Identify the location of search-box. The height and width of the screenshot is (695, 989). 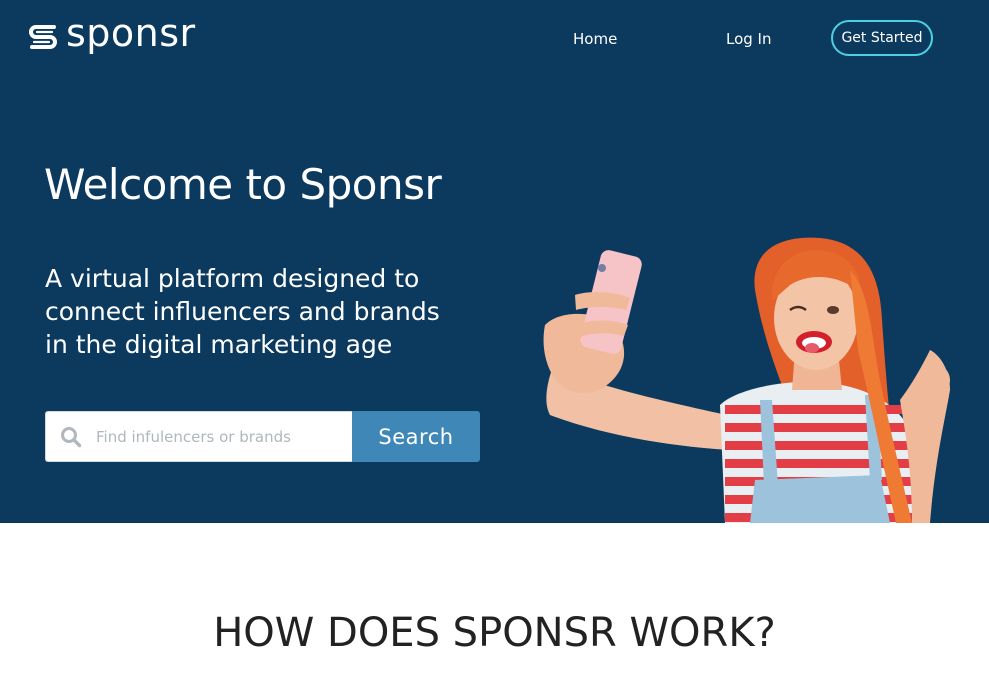
(199, 436).